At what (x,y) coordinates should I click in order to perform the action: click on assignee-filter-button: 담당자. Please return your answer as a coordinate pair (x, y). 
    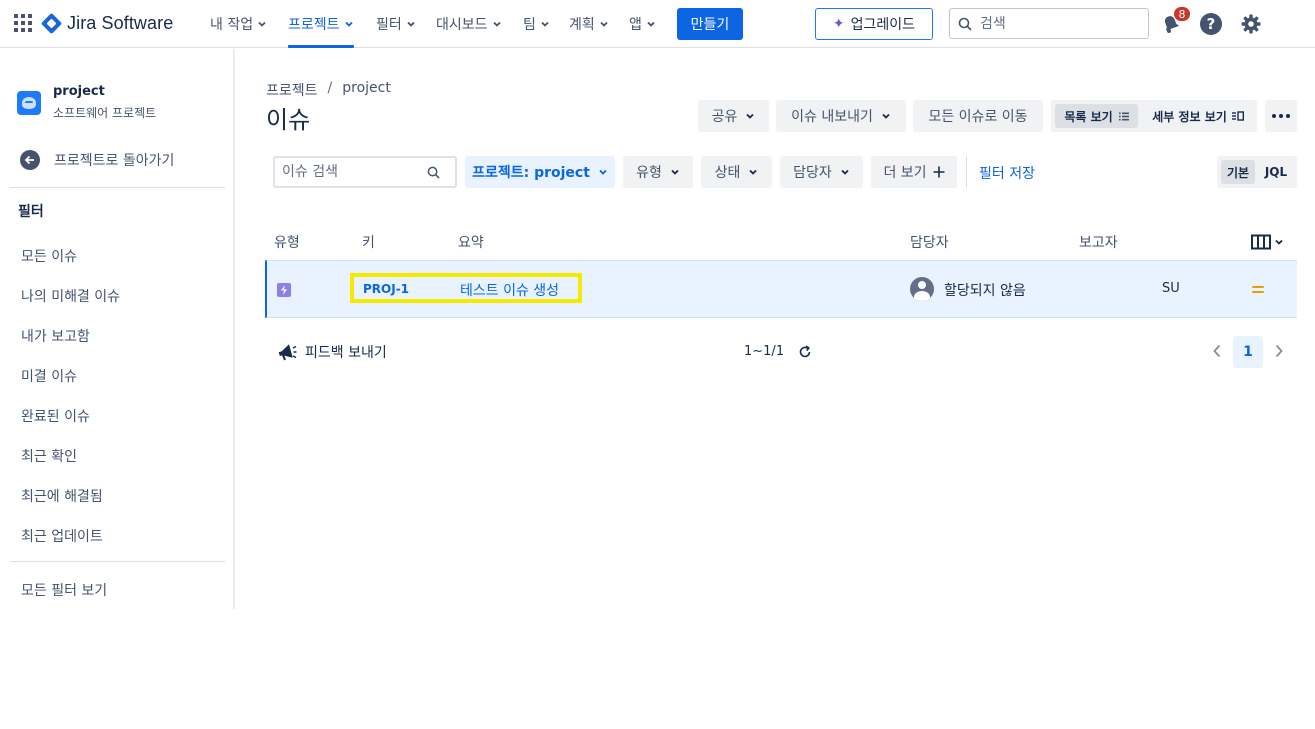
    Looking at the image, I should click on (821, 172).